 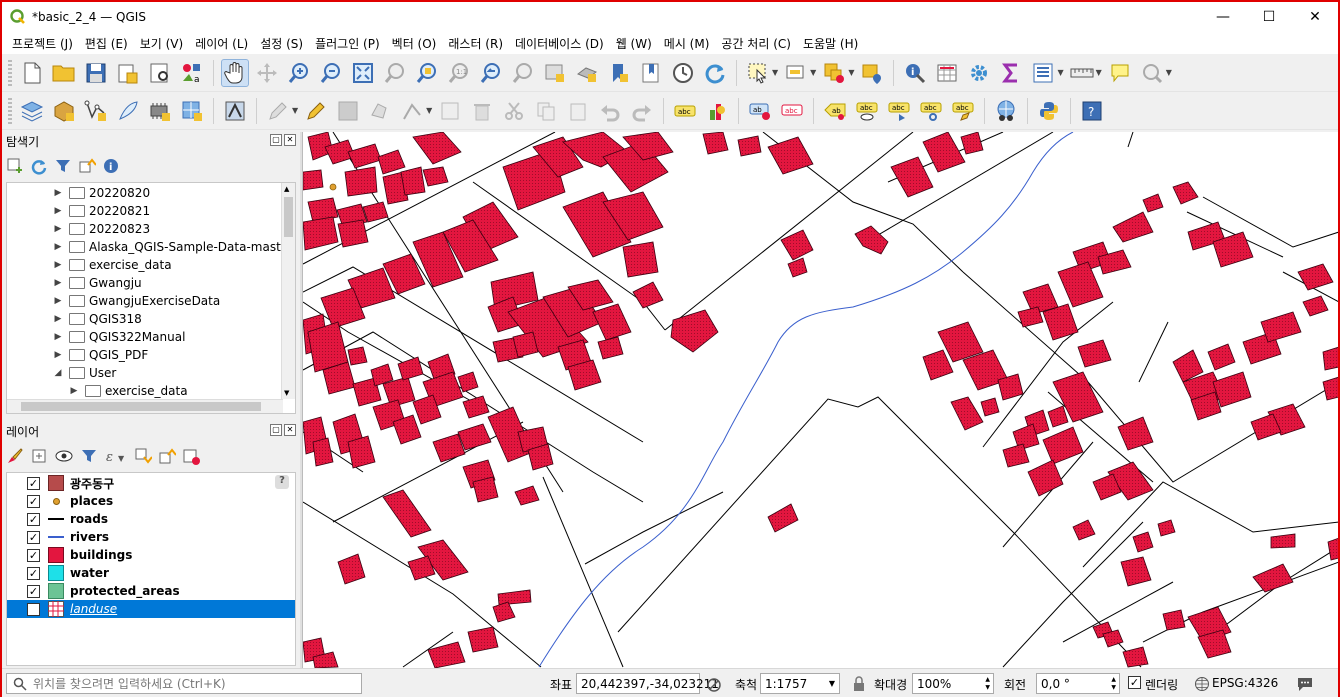 I want to click on layer-row: ✓ places, so click(x=151, y=501).